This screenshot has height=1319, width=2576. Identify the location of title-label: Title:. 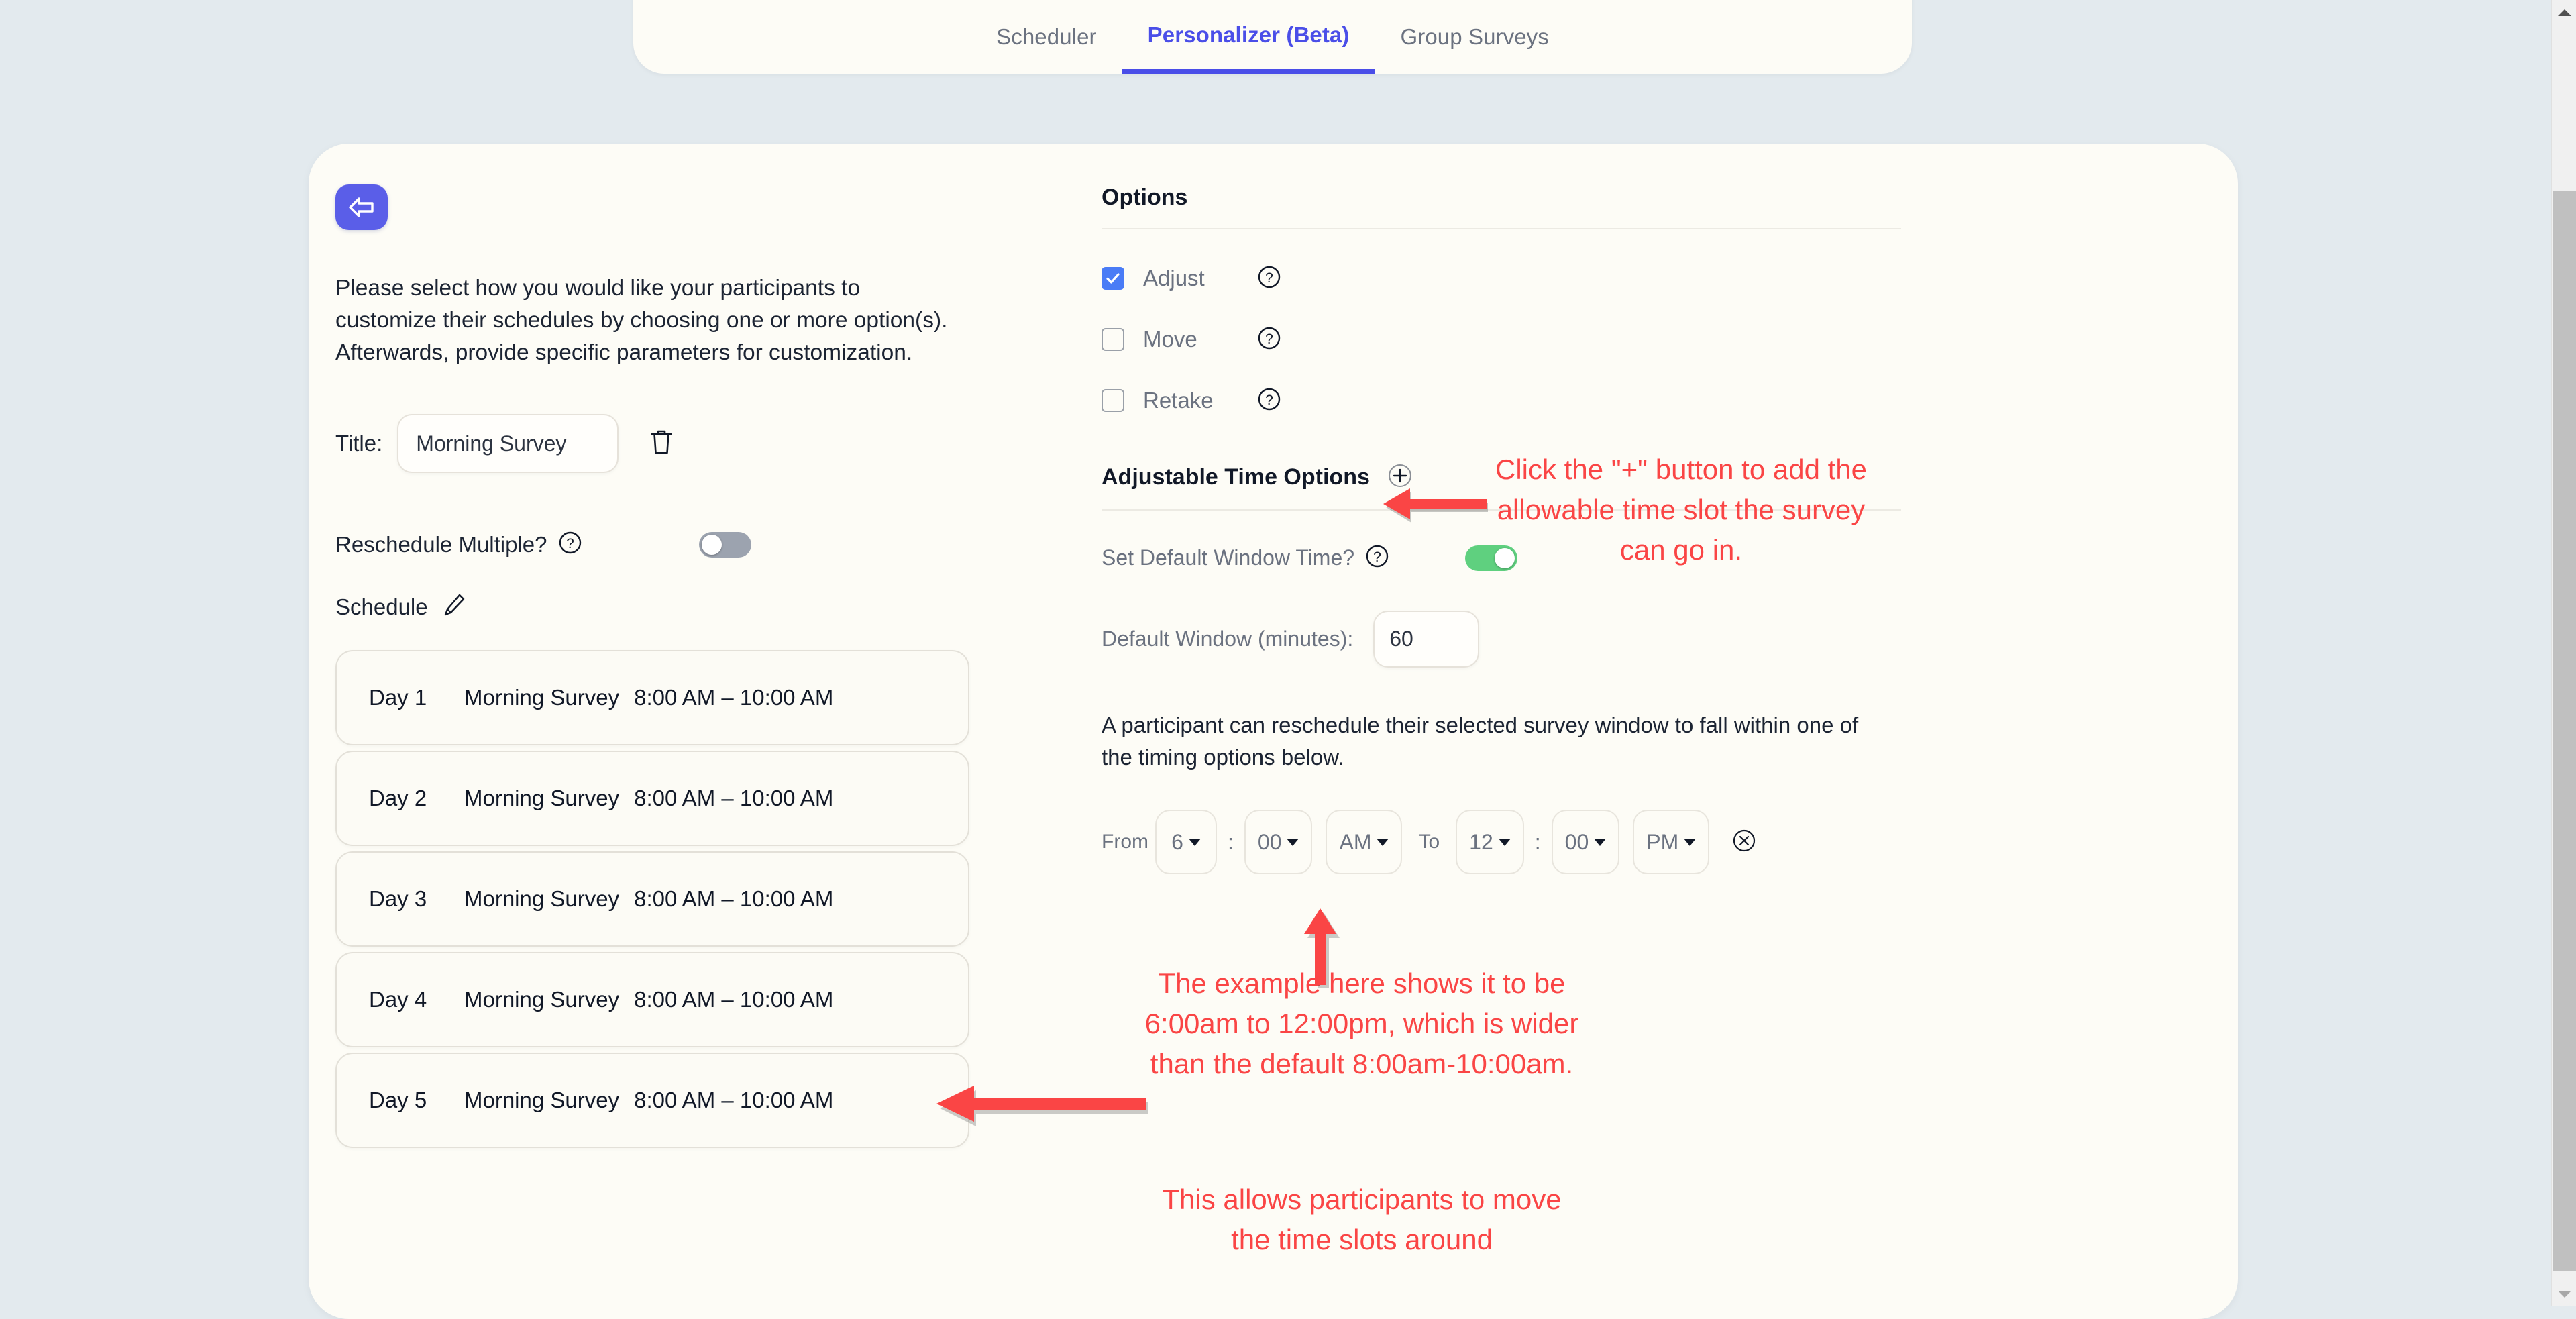
(359, 444).